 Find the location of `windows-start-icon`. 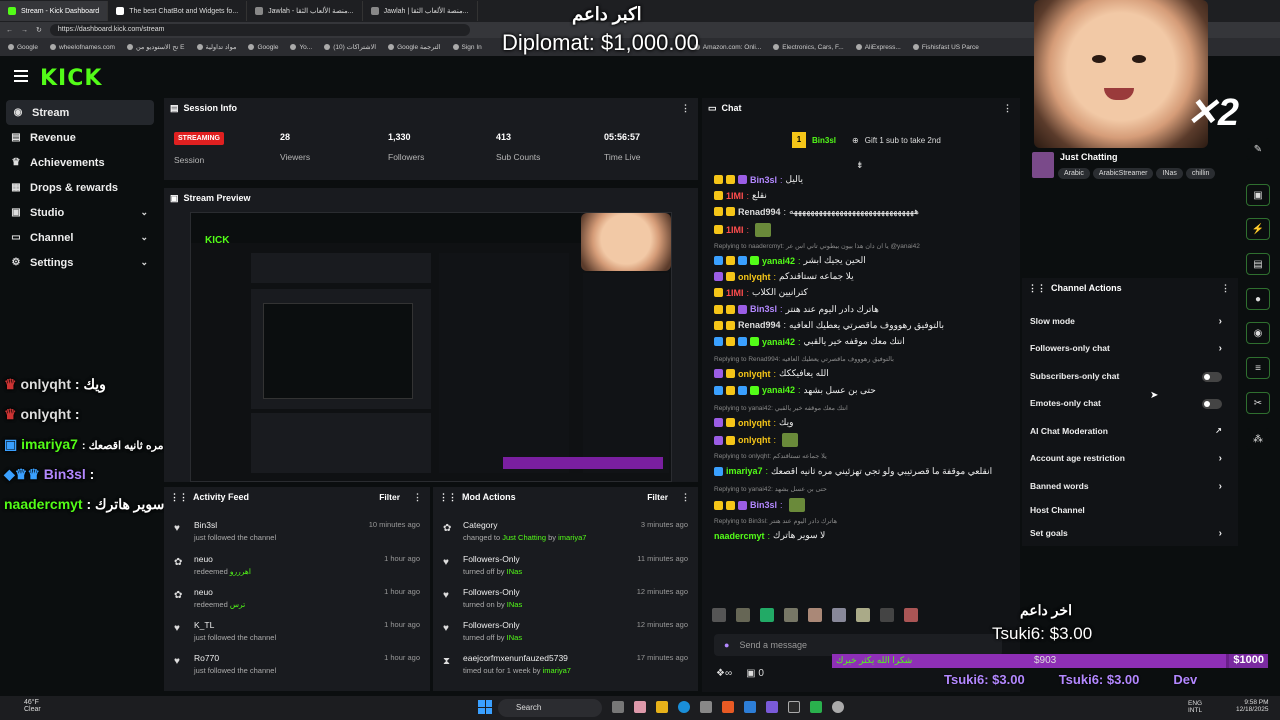

windows-start-icon is located at coordinates (485, 707).